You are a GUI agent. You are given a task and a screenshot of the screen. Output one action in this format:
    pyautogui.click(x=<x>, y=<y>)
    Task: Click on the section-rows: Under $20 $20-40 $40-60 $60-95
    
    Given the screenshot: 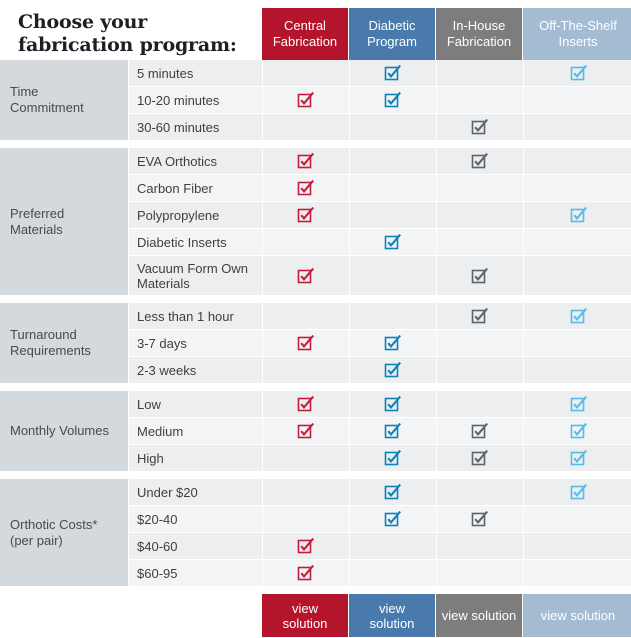 What is the action you would take?
    pyautogui.click(x=380, y=532)
    